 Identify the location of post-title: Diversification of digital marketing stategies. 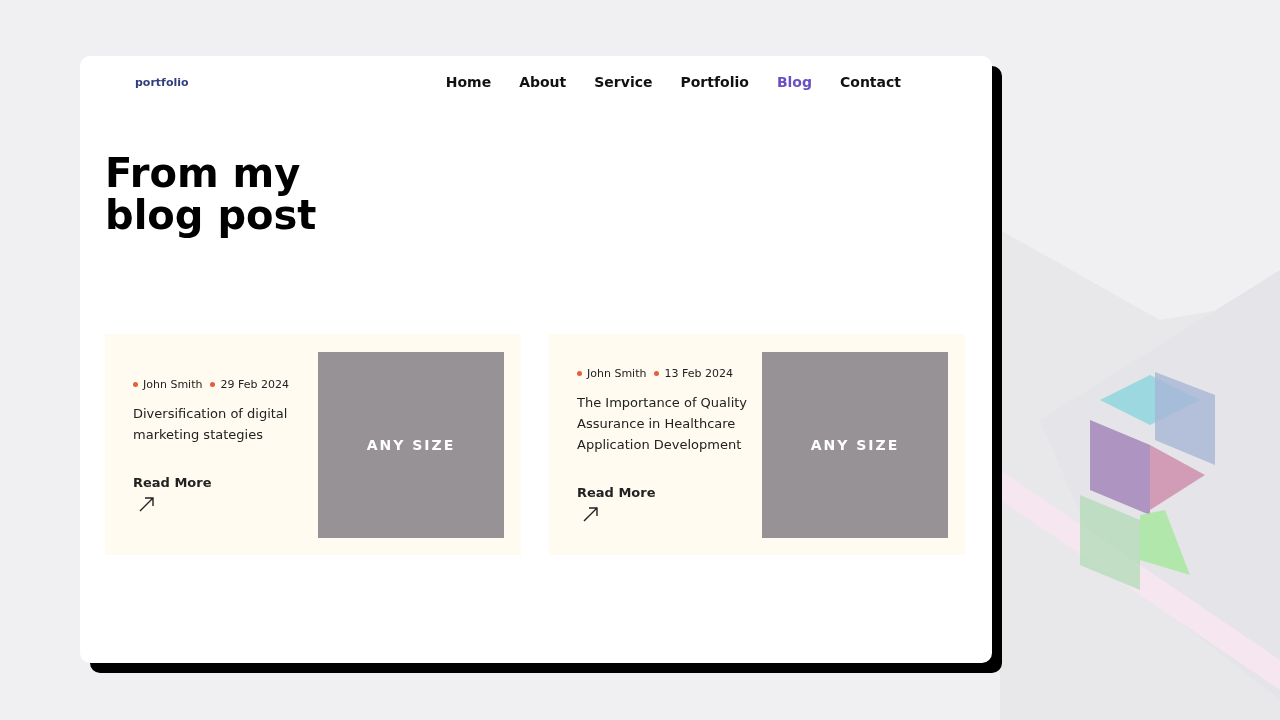
(211, 424).